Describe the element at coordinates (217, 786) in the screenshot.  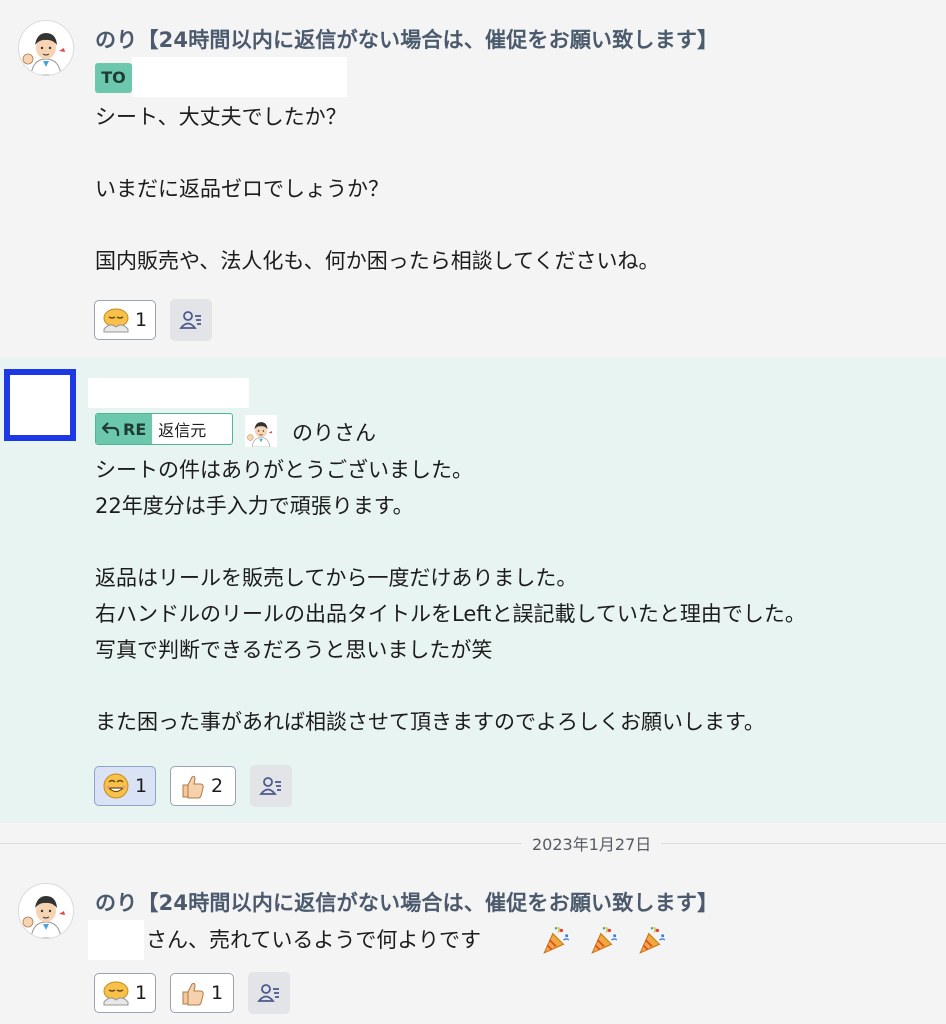
I see `reaction-count: 2` at that location.